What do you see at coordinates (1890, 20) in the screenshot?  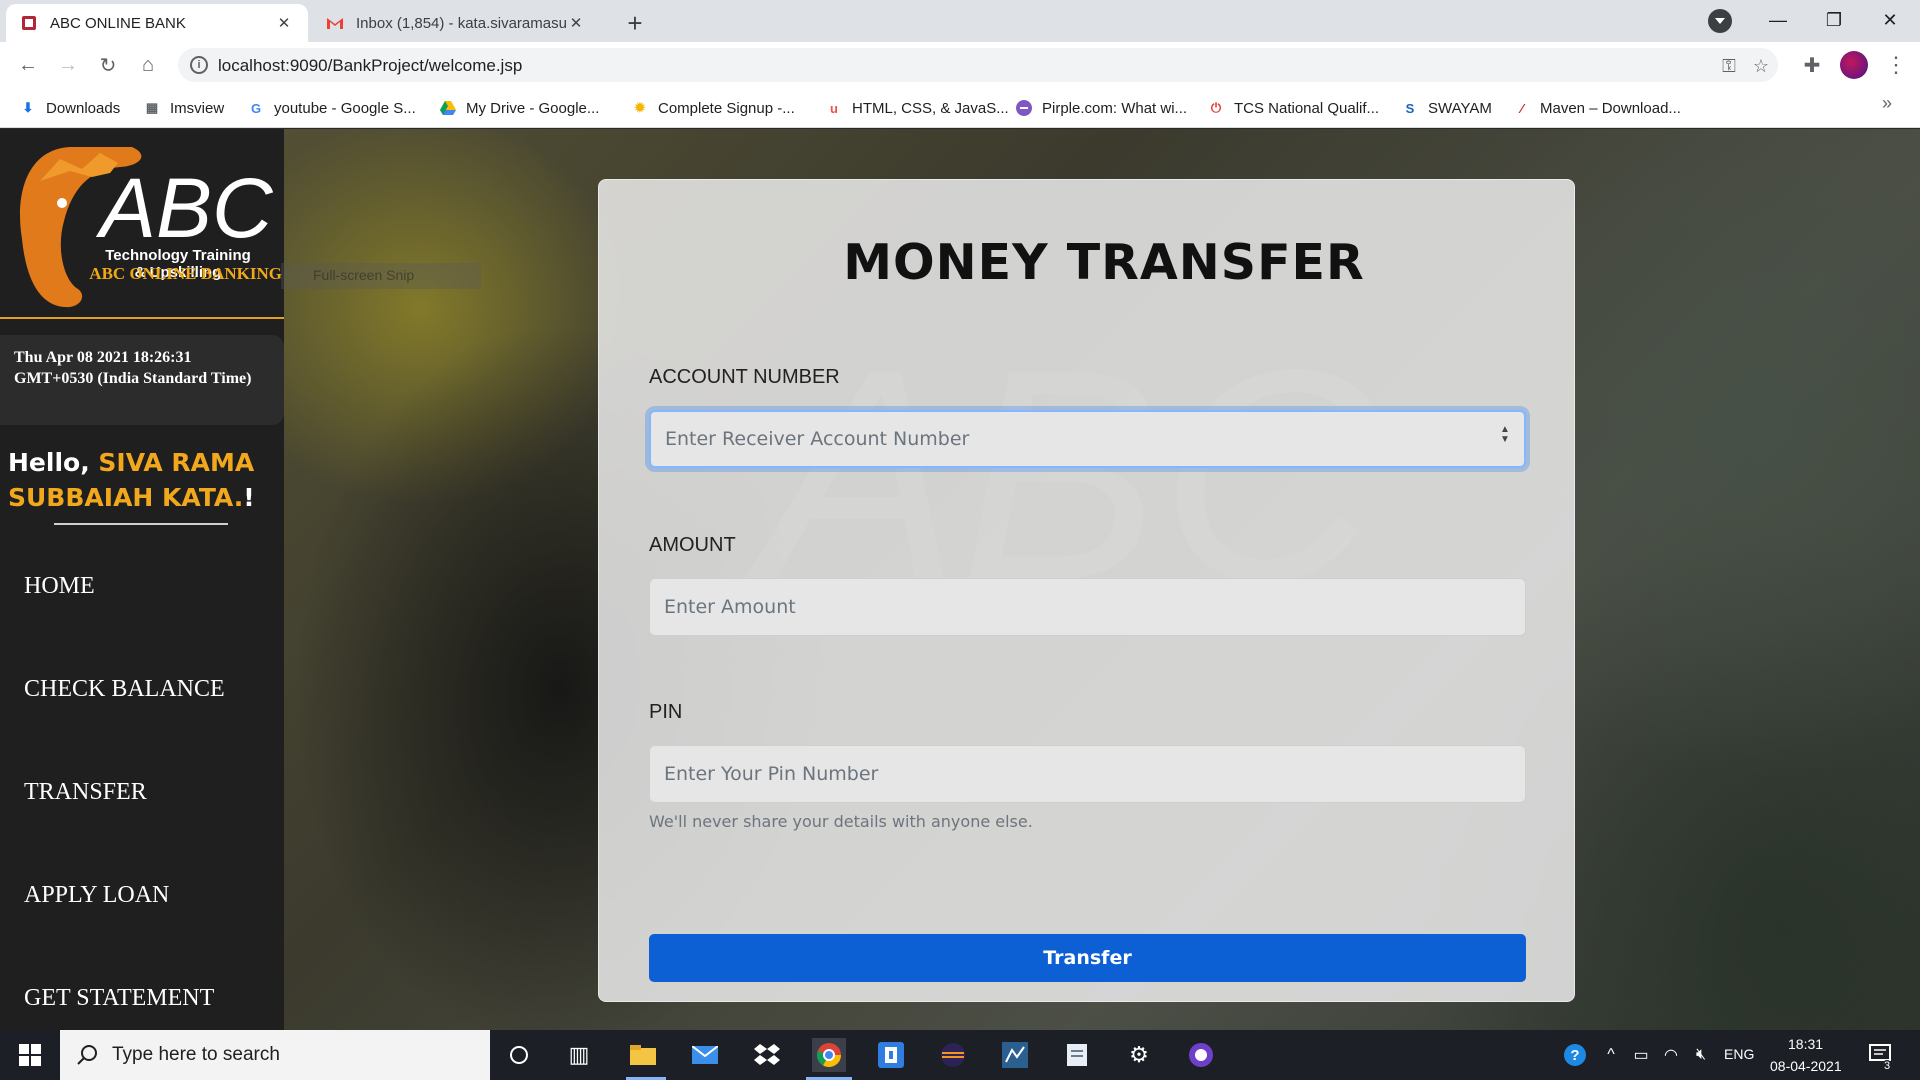 I see `close-window-button: ✕` at bounding box center [1890, 20].